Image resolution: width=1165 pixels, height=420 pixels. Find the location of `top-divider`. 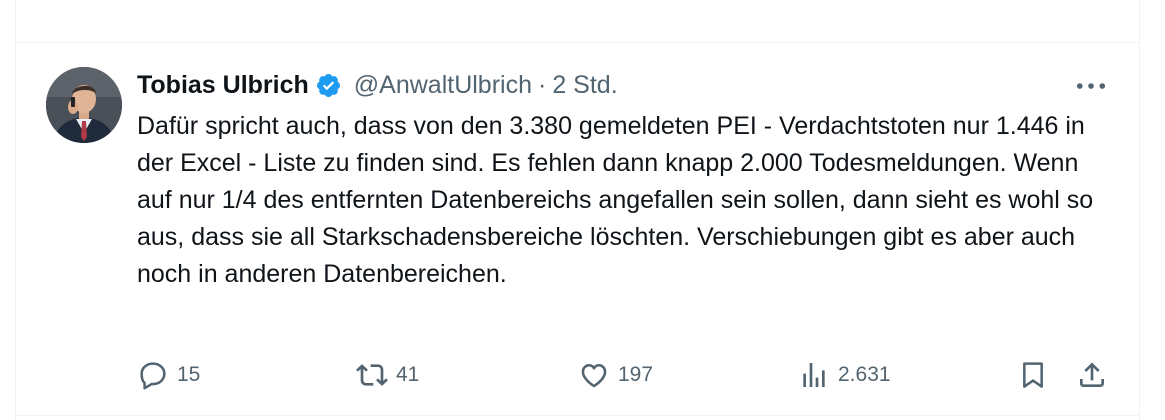

top-divider is located at coordinates (577, 42).